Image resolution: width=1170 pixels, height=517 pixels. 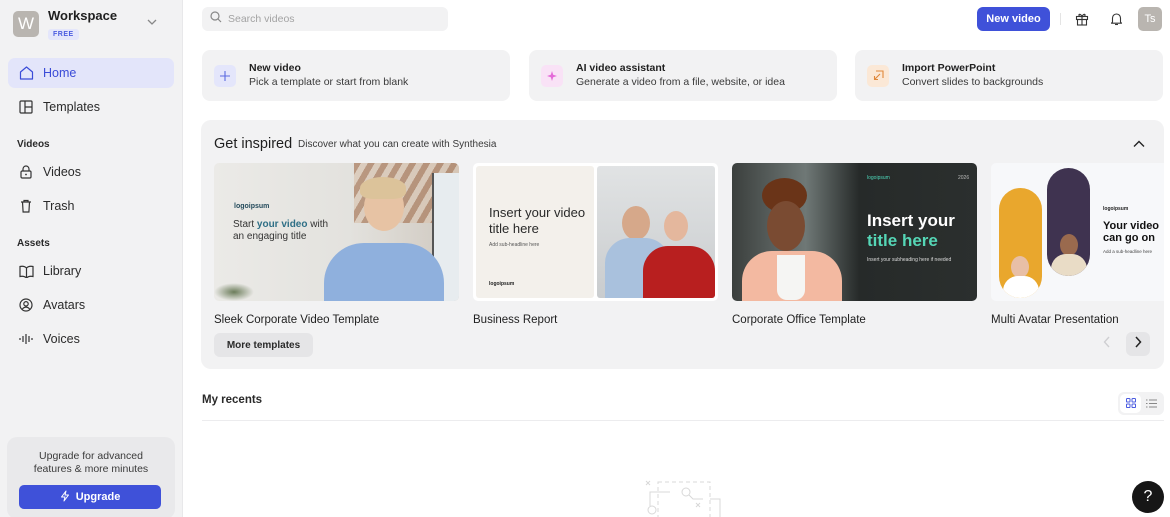 I want to click on carousel-prev-button, so click(x=1107, y=344).